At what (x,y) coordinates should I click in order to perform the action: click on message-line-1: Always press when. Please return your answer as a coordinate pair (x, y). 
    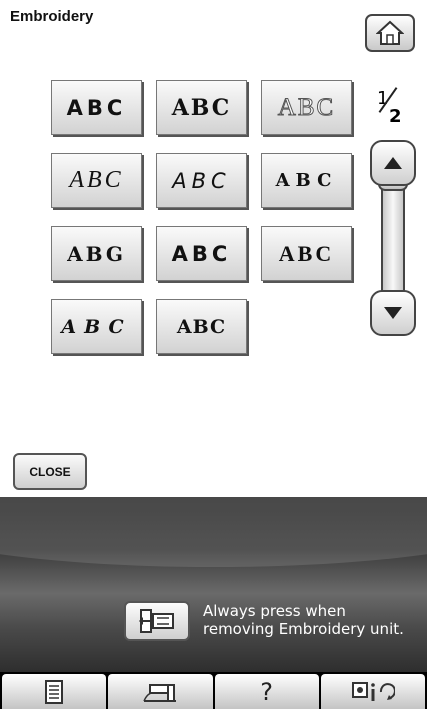
    Looking at the image, I should click on (274, 611).